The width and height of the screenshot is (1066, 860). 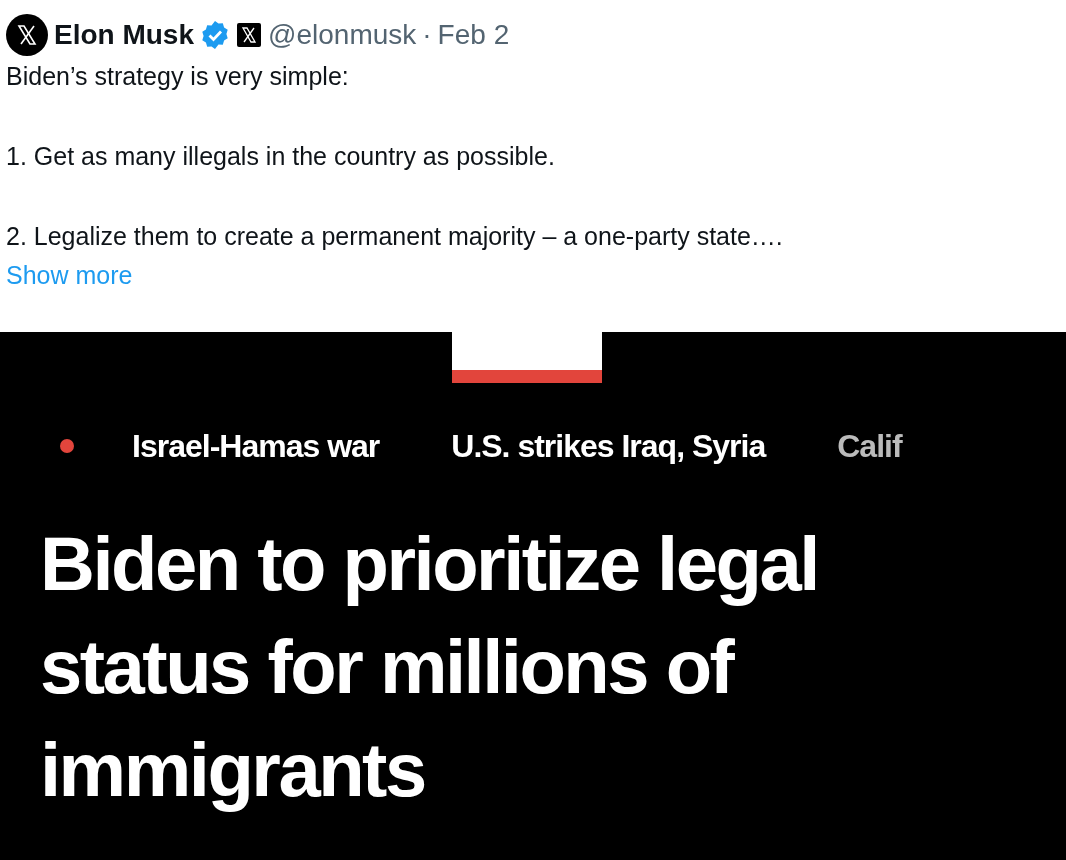 What do you see at coordinates (249, 35) in the screenshot?
I see `x-logo-icon` at bounding box center [249, 35].